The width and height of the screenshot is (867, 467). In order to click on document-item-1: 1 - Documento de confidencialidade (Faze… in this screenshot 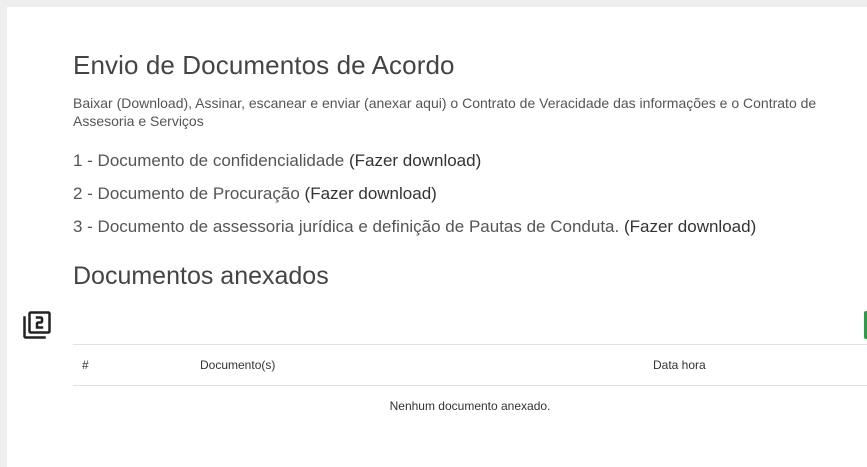, I will do `click(277, 161)`.